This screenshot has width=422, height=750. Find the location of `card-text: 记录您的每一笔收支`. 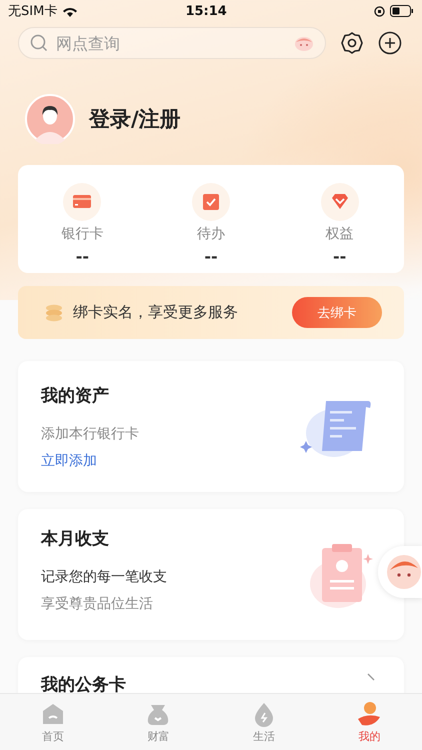

card-text: 记录您的每一笔收支 is located at coordinates (104, 577).